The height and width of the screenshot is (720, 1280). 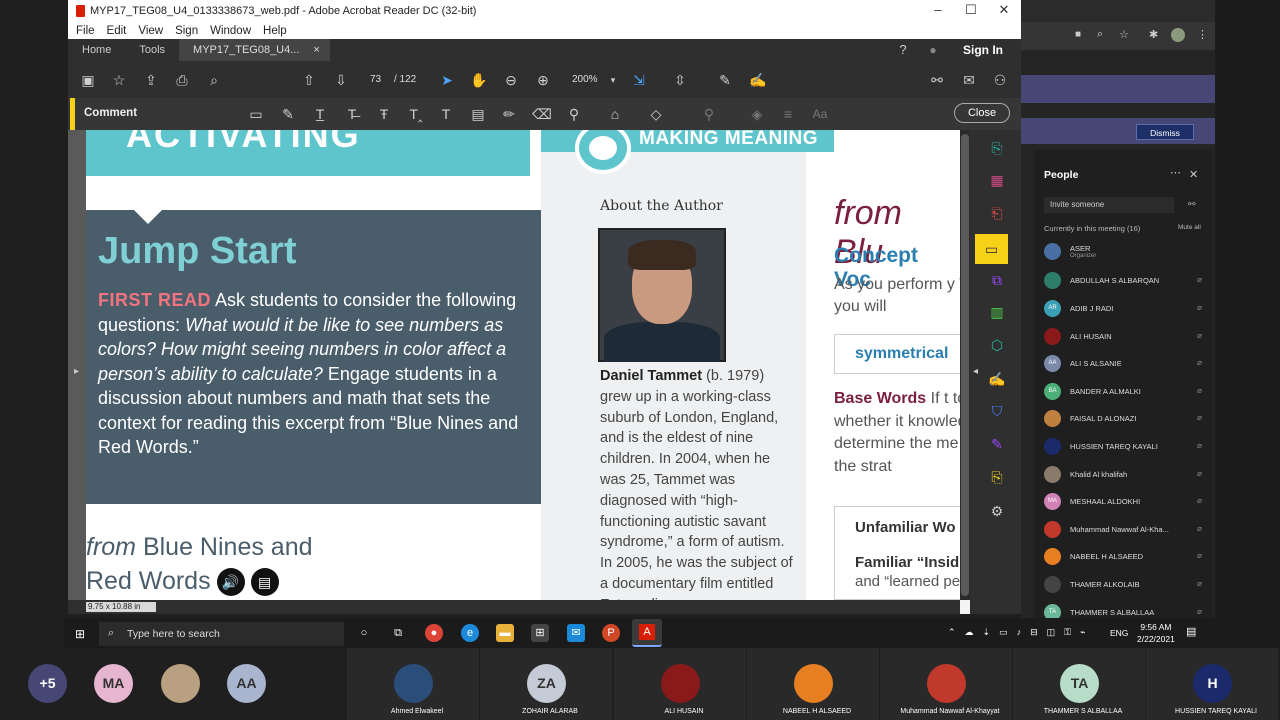 I want to click on edge-icon: e, so click(x=470, y=633).